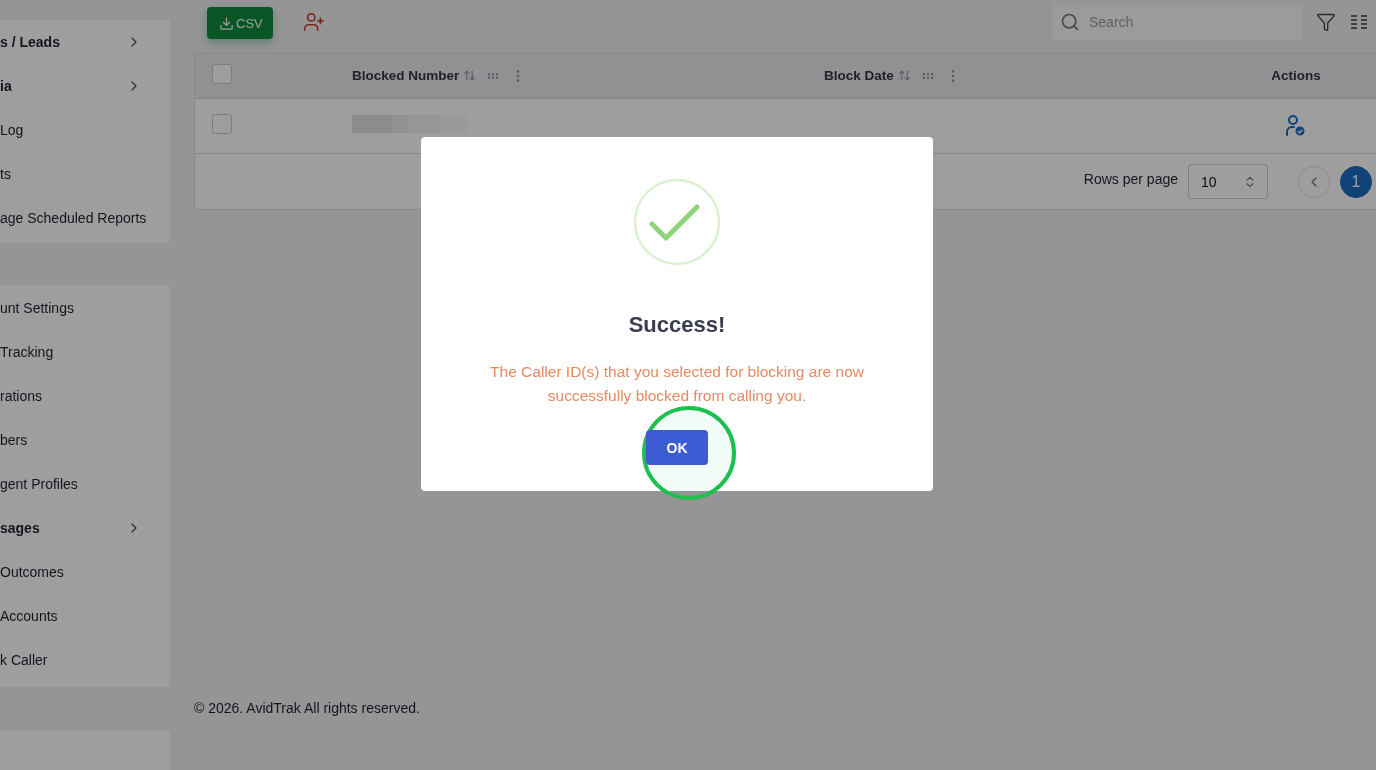 This screenshot has width=1376, height=770. I want to click on row-checkbox, so click(222, 124).